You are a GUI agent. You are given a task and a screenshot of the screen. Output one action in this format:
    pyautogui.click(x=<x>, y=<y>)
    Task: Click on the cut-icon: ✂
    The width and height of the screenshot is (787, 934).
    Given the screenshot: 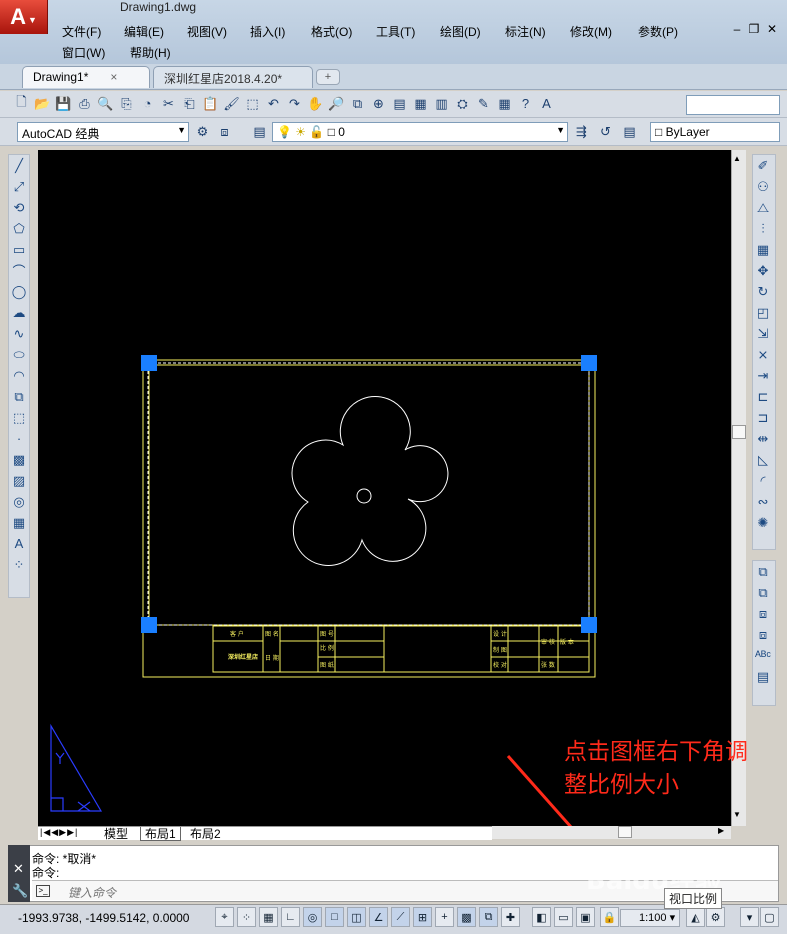 What is the action you would take?
    pyautogui.click(x=168, y=103)
    